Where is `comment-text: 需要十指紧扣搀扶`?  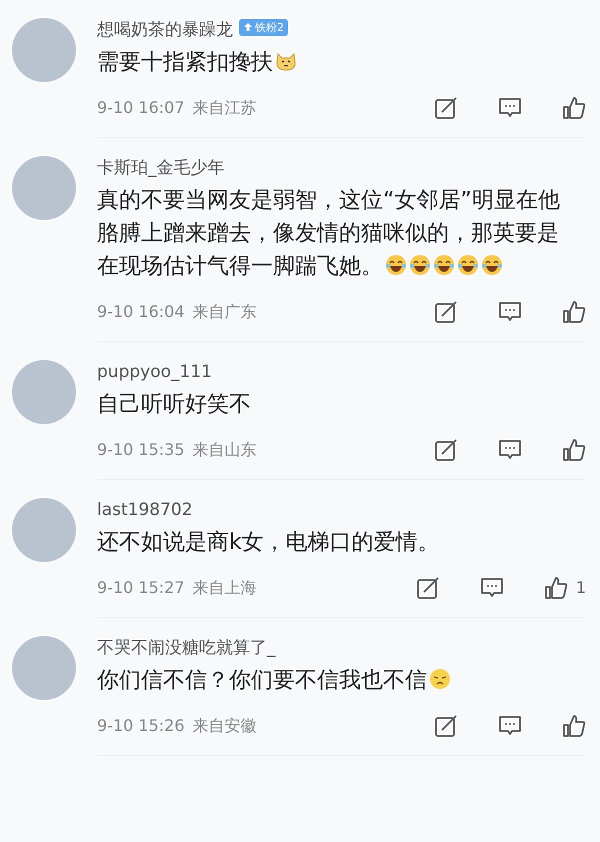
comment-text: 需要十指紧扣搀扶 is located at coordinates (336, 62).